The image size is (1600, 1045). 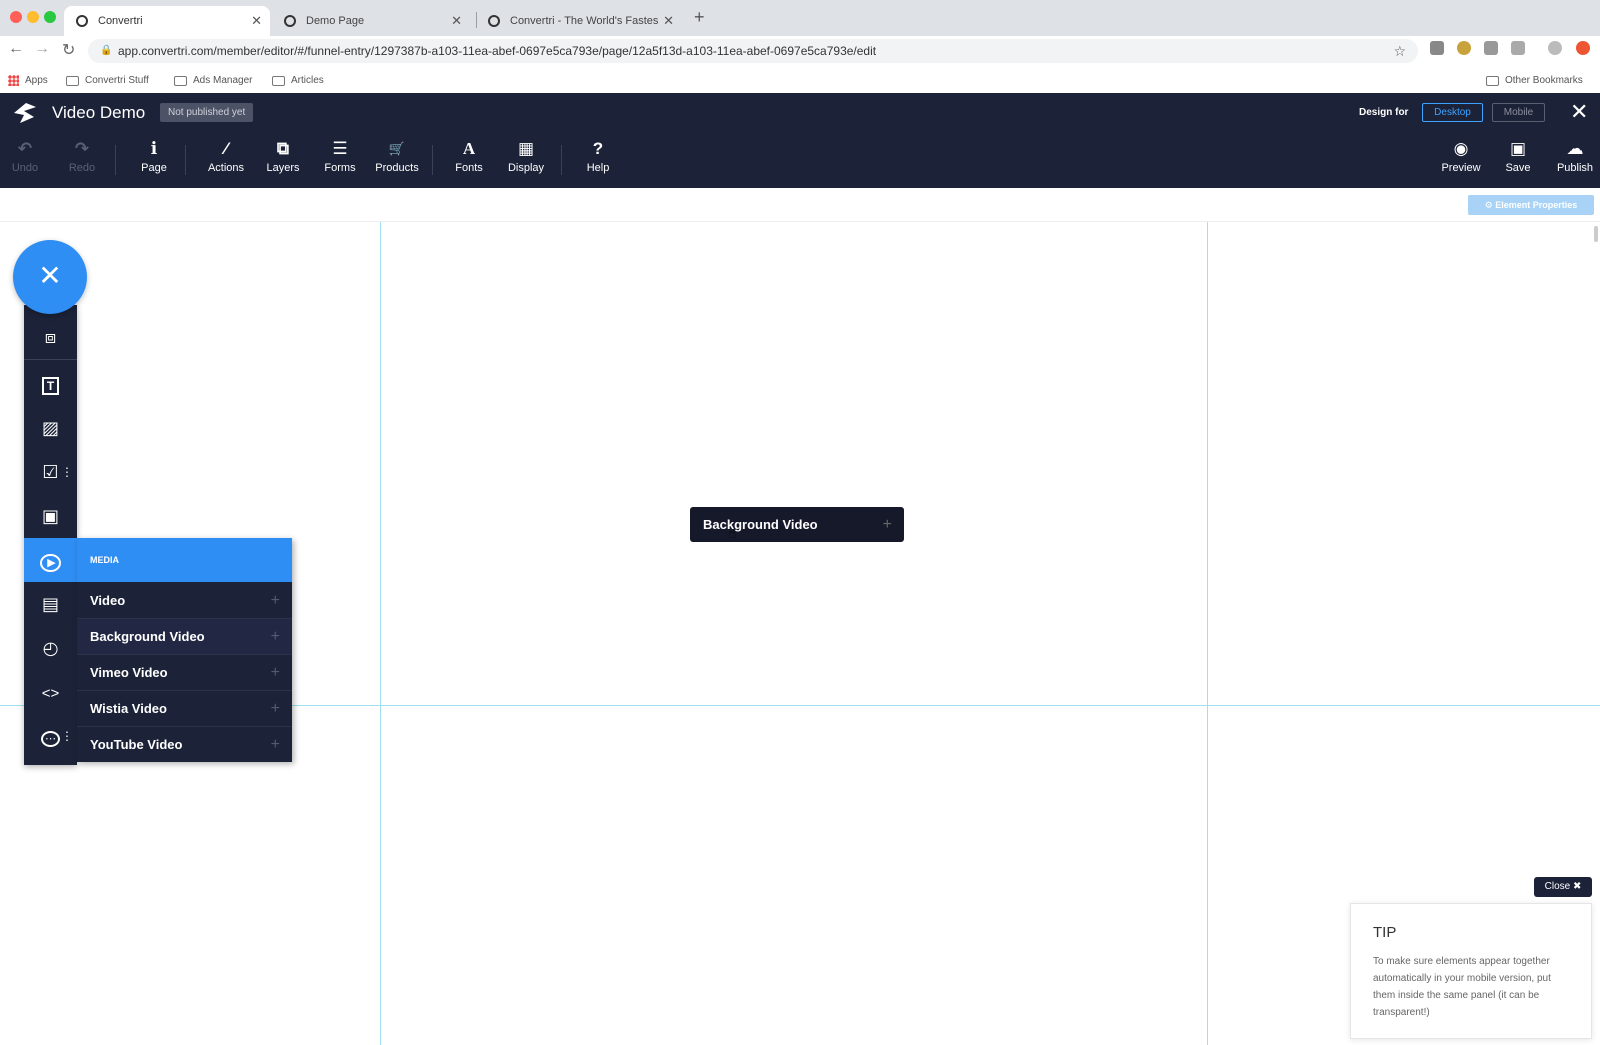 What do you see at coordinates (184, 673) in the screenshot?
I see `media-item-vimeo-video: Vimeo Video +` at bounding box center [184, 673].